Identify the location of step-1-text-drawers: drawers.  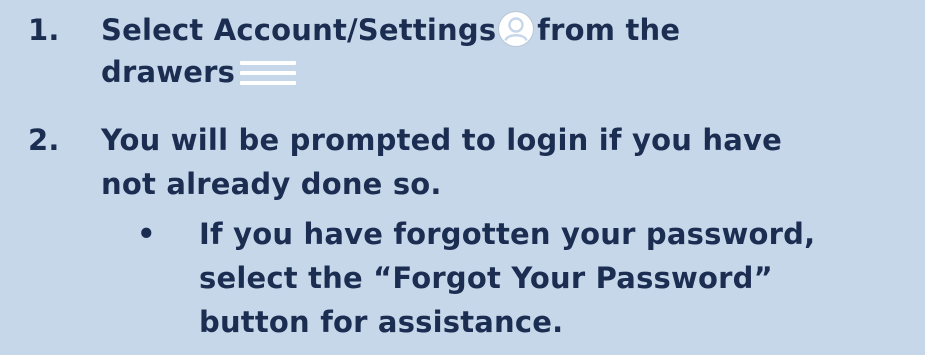
(168, 72).